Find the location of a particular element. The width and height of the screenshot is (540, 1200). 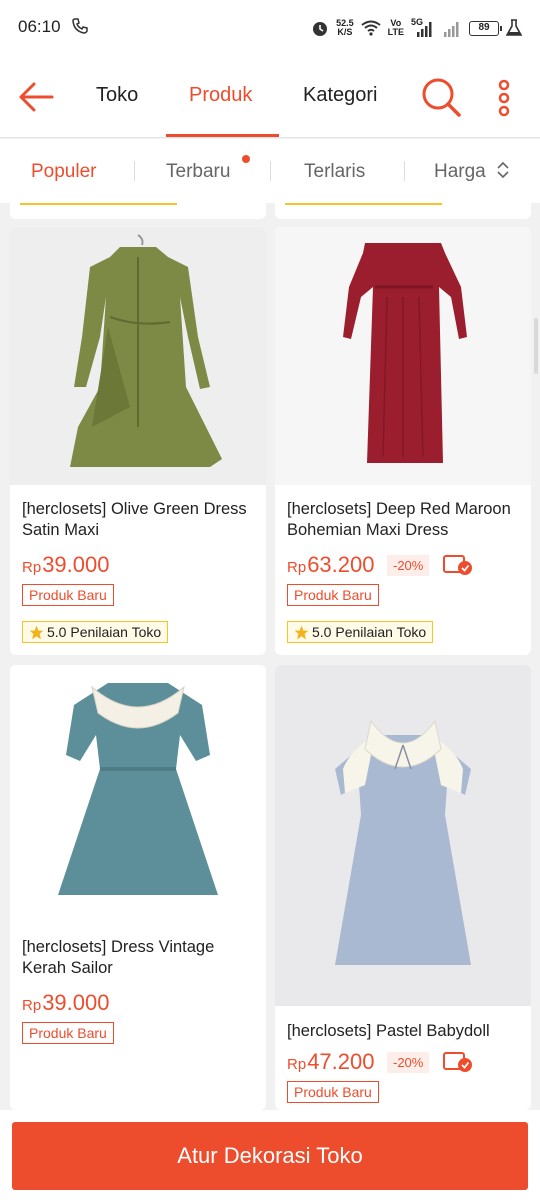

network-speed: 52.5 K/S is located at coordinates (345, 27).